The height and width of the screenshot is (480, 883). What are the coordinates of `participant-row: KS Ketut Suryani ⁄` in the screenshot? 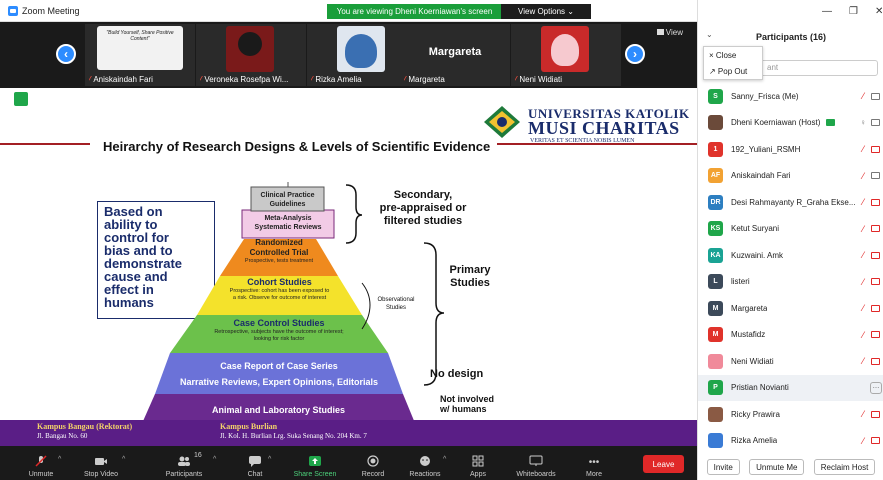 It's located at (790, 229).